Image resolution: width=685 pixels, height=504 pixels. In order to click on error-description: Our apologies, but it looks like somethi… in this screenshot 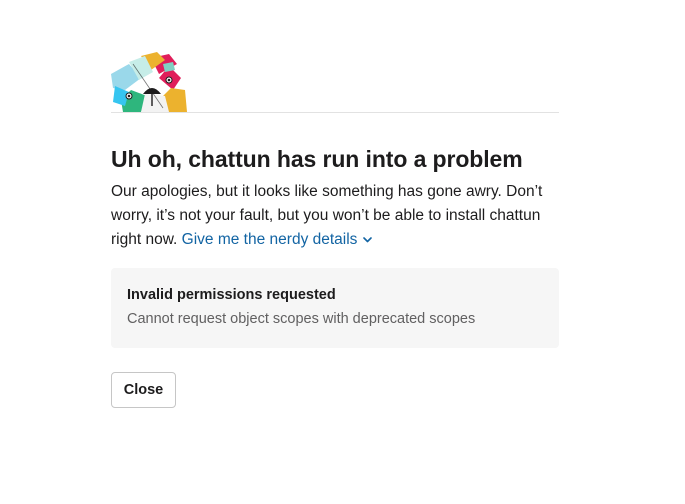, I will do `click(337, 216)`.